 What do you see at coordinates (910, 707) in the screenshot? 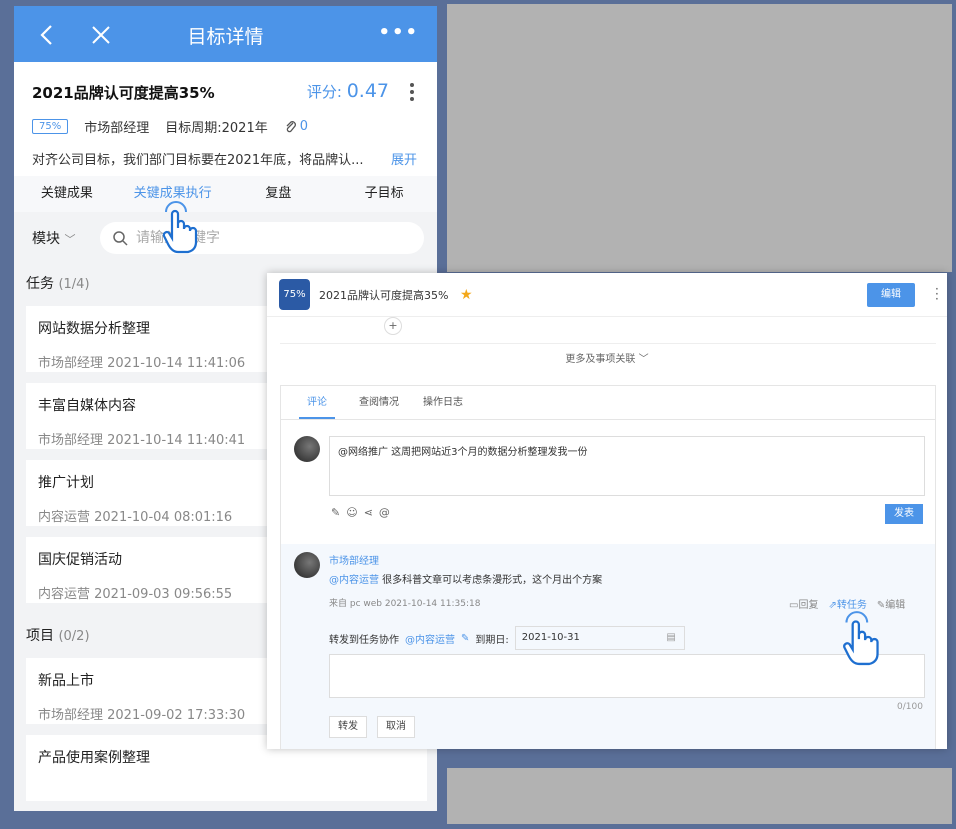
I see `char-count: 0/100` at bounding box center [910, 707].